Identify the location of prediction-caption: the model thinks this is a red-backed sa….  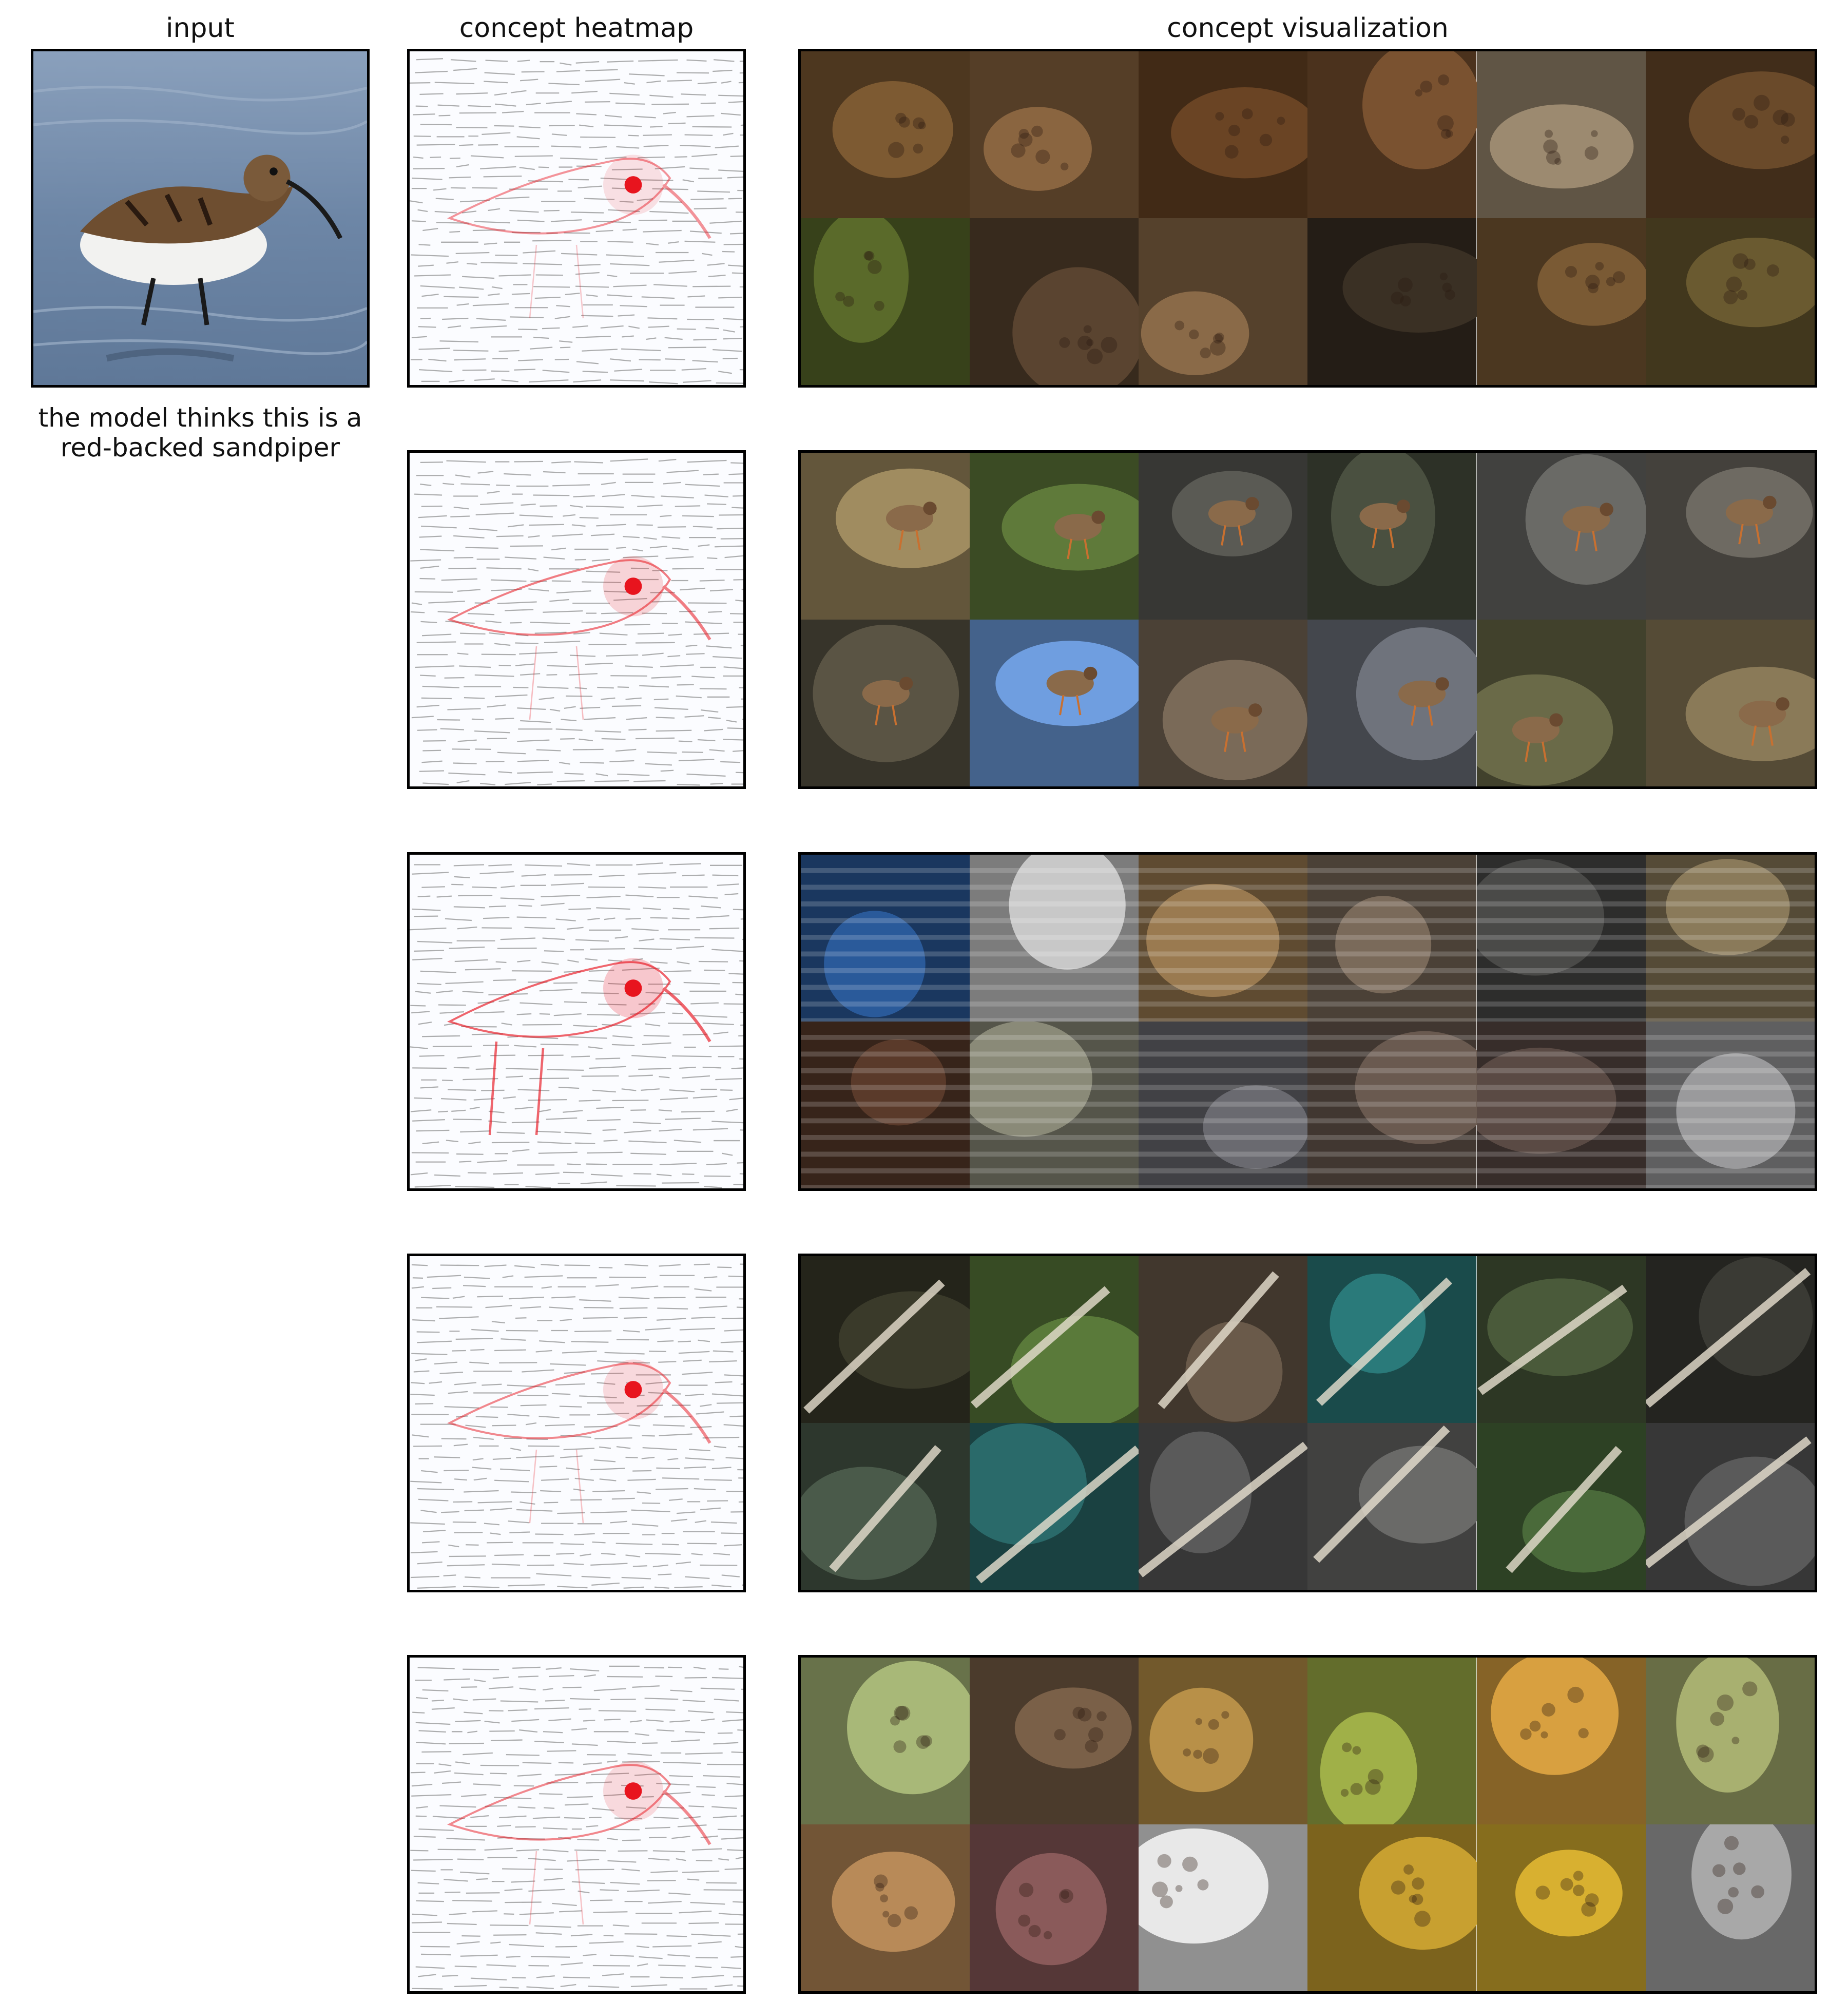
(200, 433).